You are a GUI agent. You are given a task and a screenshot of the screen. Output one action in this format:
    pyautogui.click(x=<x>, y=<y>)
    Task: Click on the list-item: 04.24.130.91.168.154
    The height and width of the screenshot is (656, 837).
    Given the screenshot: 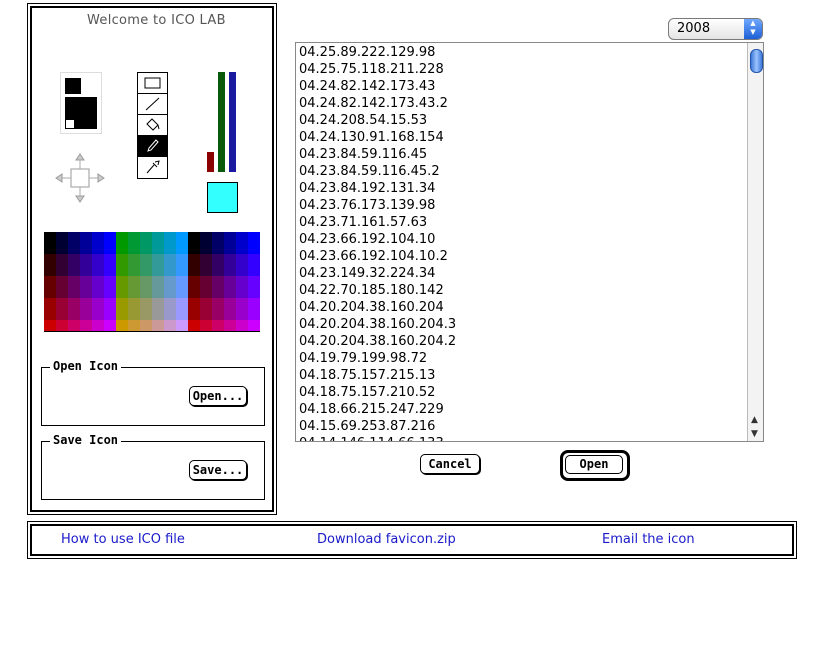 What is the action you would take?
    pyautogui.click(x=521, y=137)
    